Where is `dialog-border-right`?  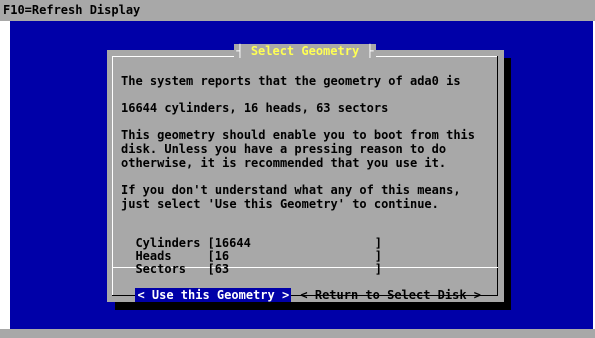
dialog-border-right is located at coordinates (497, 176).